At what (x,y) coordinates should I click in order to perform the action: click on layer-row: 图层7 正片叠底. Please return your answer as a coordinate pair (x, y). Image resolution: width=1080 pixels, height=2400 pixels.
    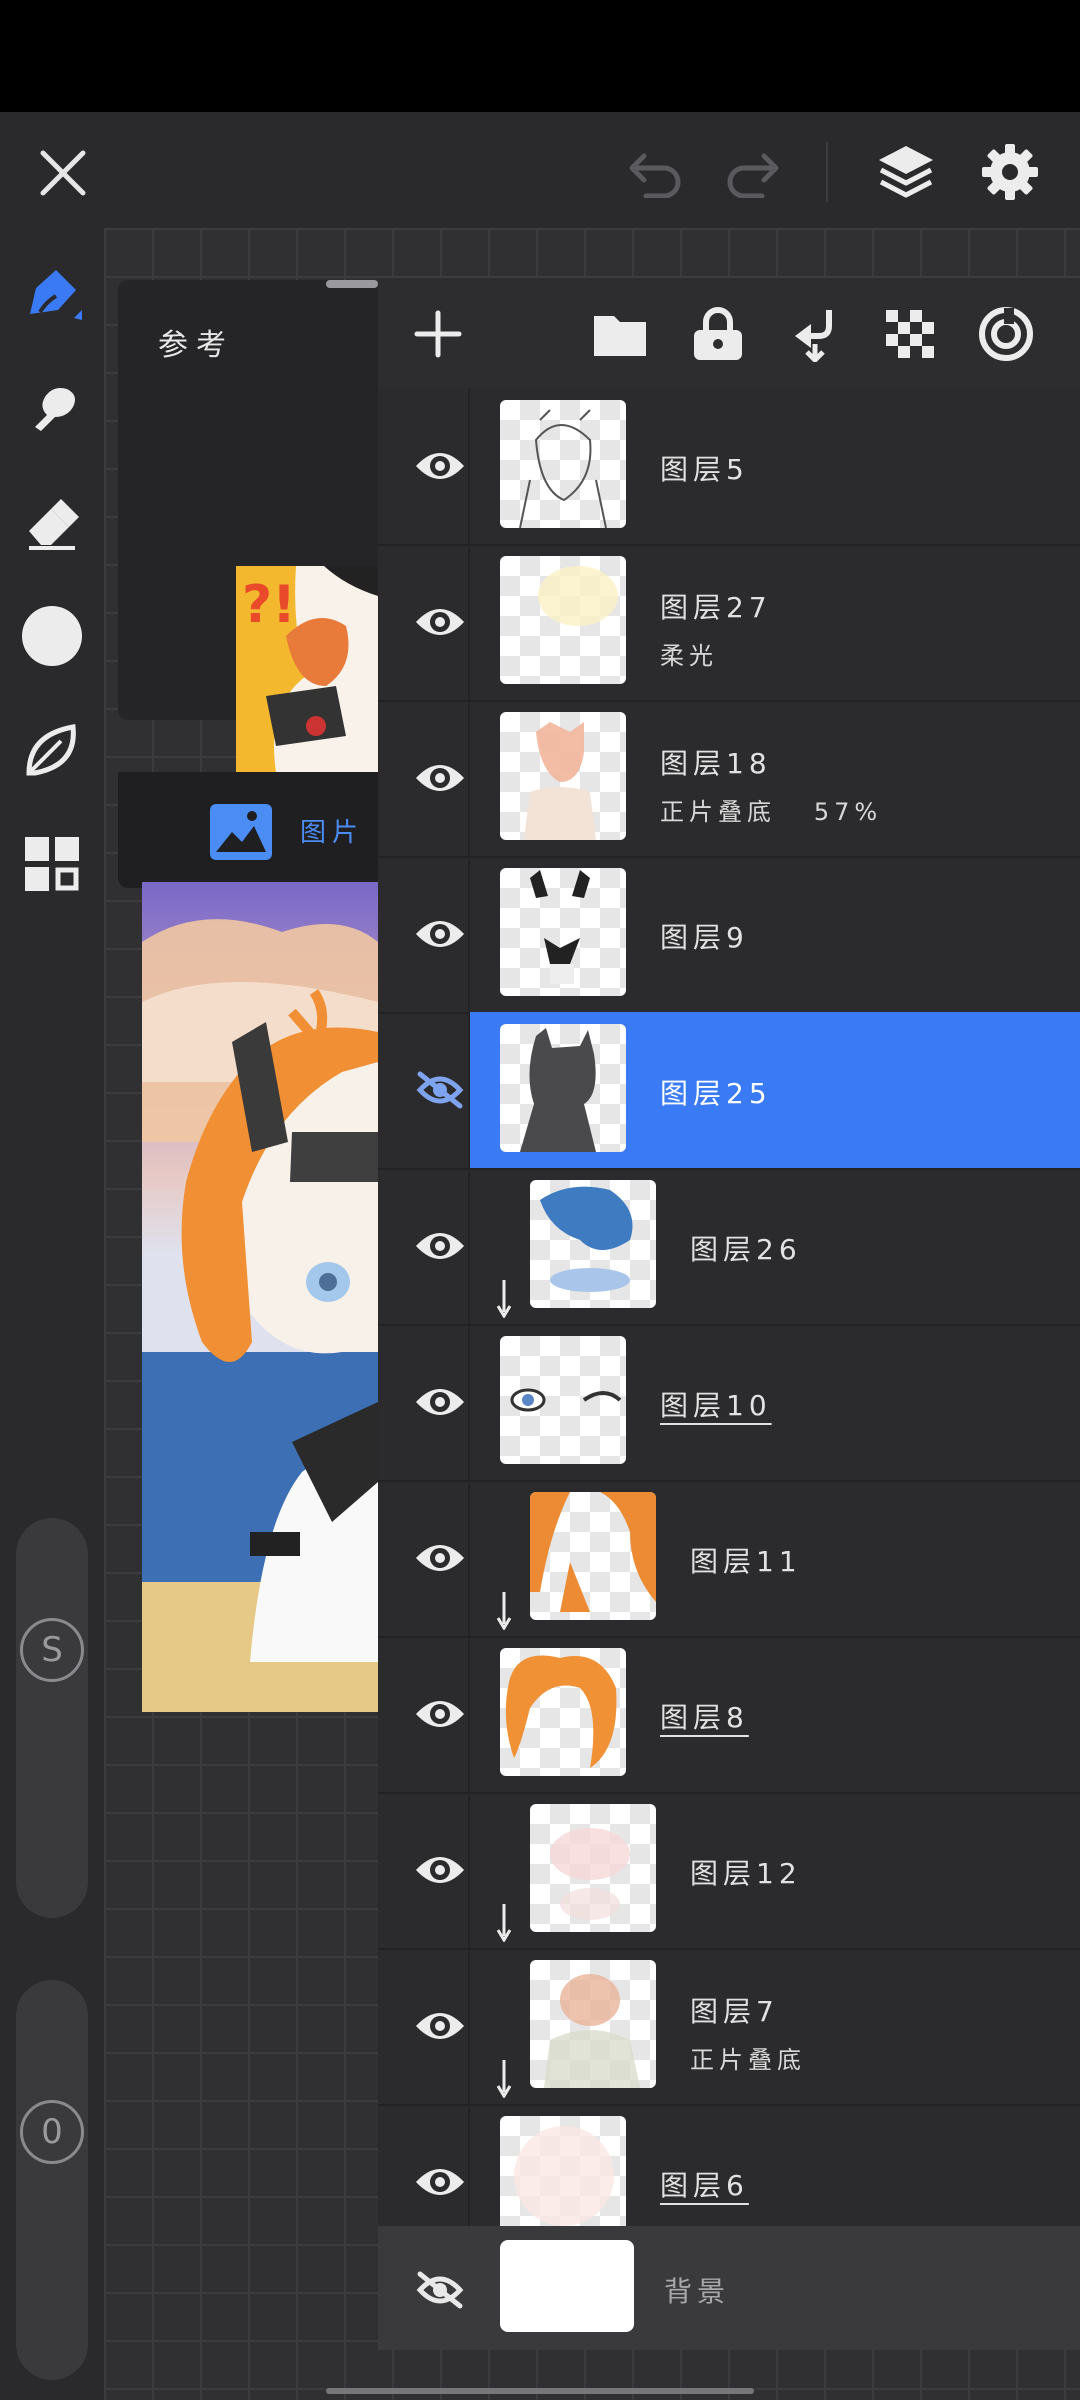
    Looking at the image, I should click on (729, 2027).